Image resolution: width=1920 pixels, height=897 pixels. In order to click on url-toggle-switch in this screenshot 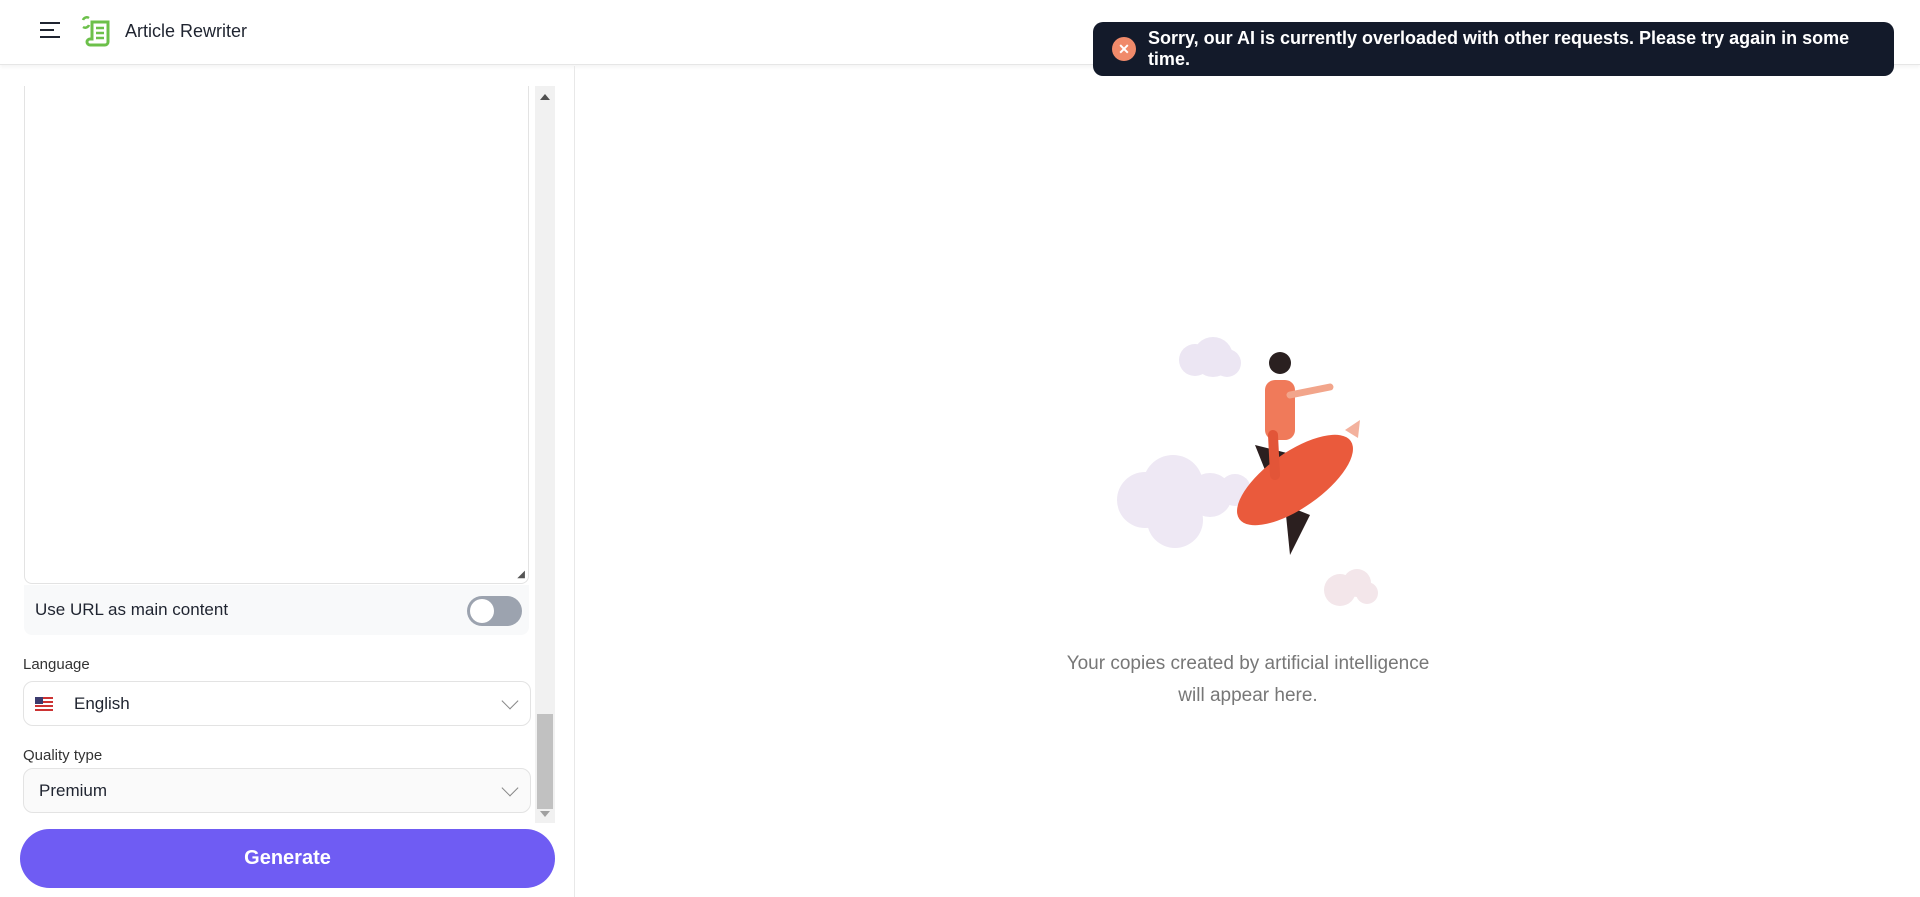, I will do `click(494, 611)`.